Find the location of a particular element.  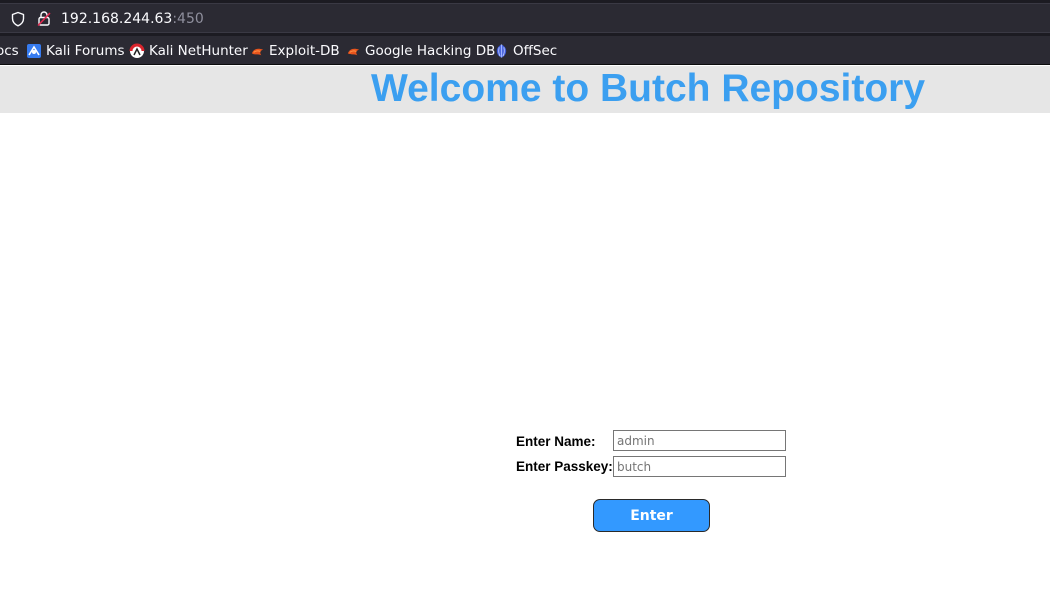

bookmark-label: Google Hacking DB is located at coordinates (430, 51).